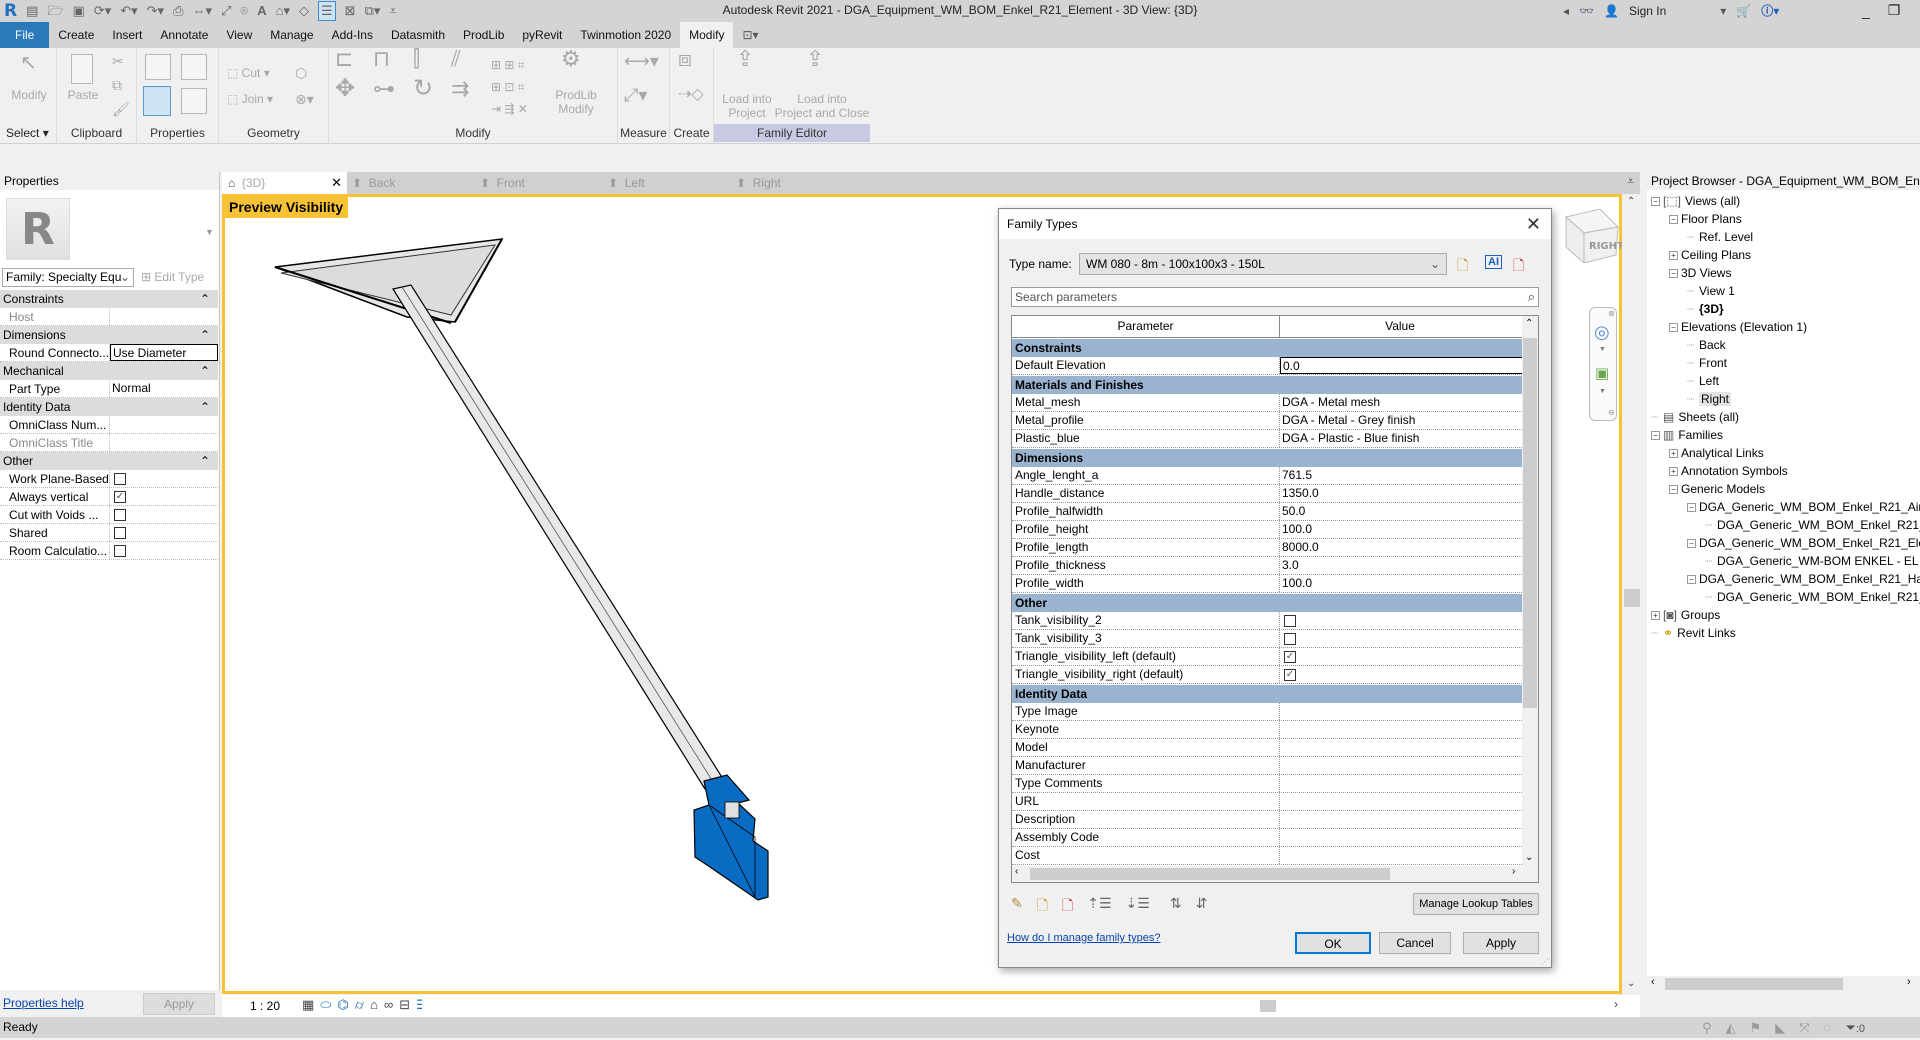 The image size is (1920, 1040). Describe the element at coordinates (304, 99) in the screenshot. I see `split-face-icon: ⊗▾` at that location.